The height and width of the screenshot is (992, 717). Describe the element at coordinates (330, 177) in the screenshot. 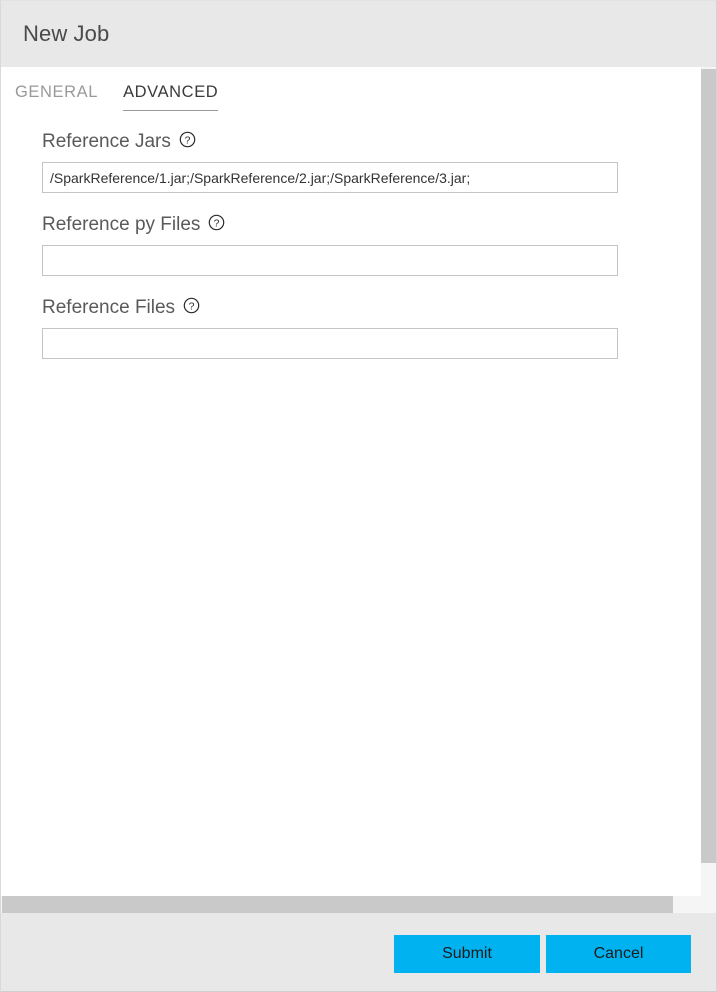

I see `reference-jars-input` at that location.